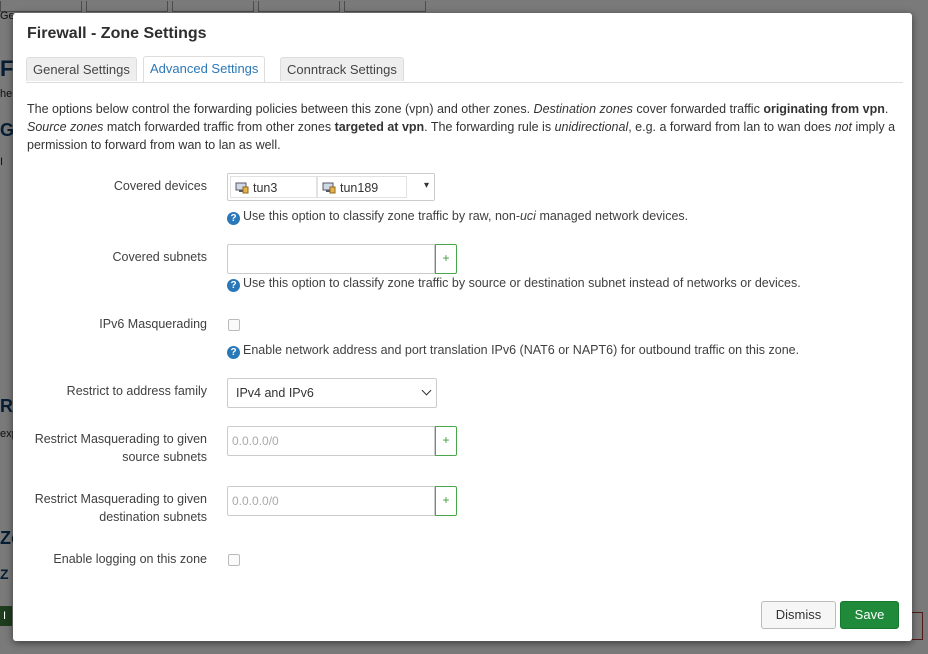 Image resolution: width=928 pixels, height=654 pixels. Describe the element at coordinates (160, 186) in the screenshot. I see `covered-devices-label: Covered devices` at that location.